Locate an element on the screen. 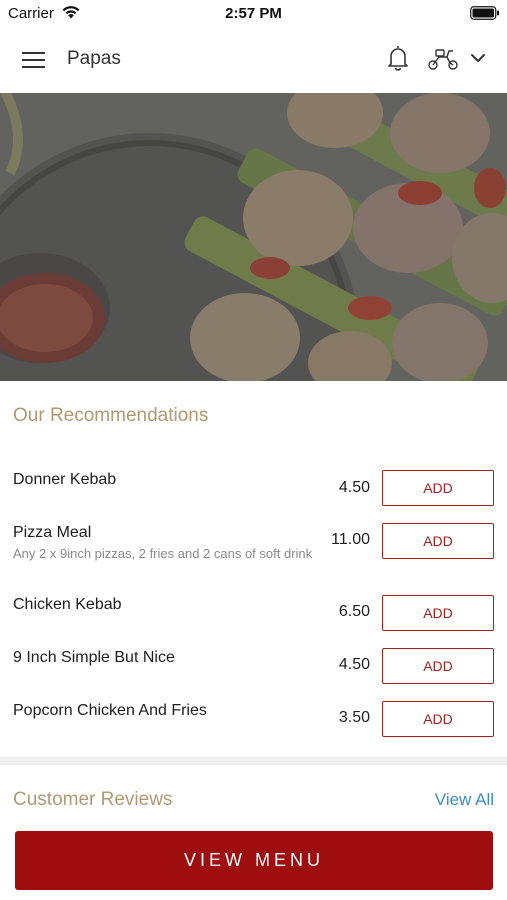  item-name: Chicken Kebab is located at coordinates (67, 604).